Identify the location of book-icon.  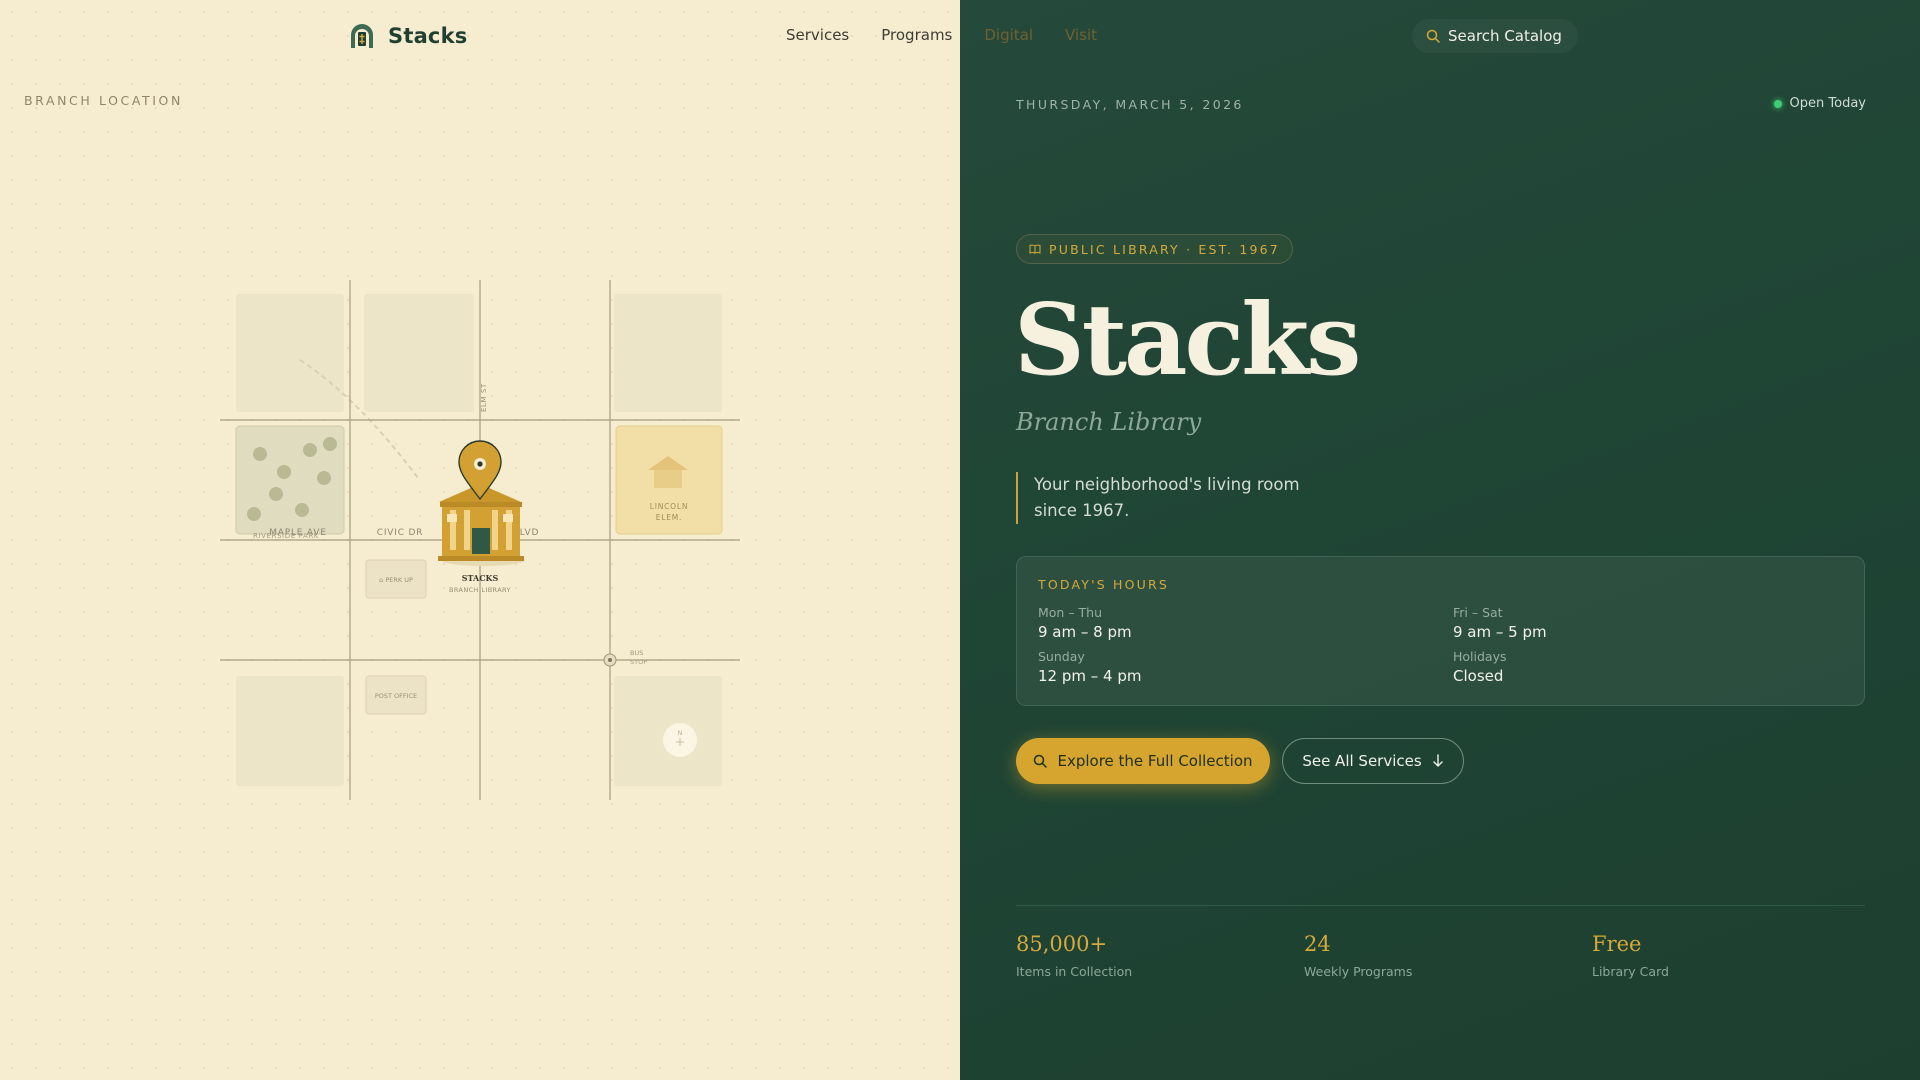
(1035, 249).